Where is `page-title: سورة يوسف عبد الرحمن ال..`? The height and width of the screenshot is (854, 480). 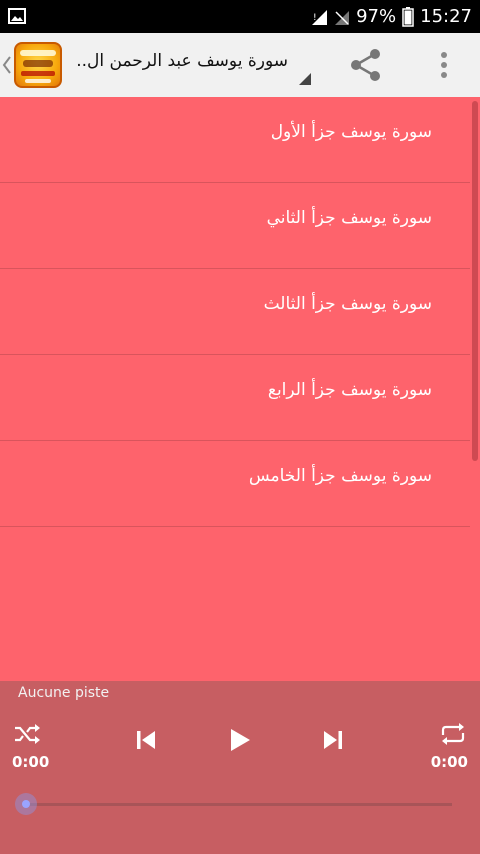 page-title: سورة يوسف عبد الرحمن ال.. is located at coordinates (183, 61).